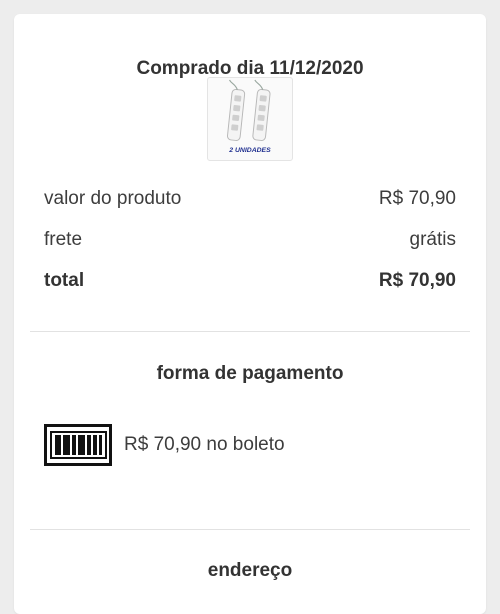 The height and width of the screenshot is (614, 500). What do you see at coordinates (250, 240) in the screenshot?
I see `shipping-row: frete grátis` at bounding box center [250, 240].